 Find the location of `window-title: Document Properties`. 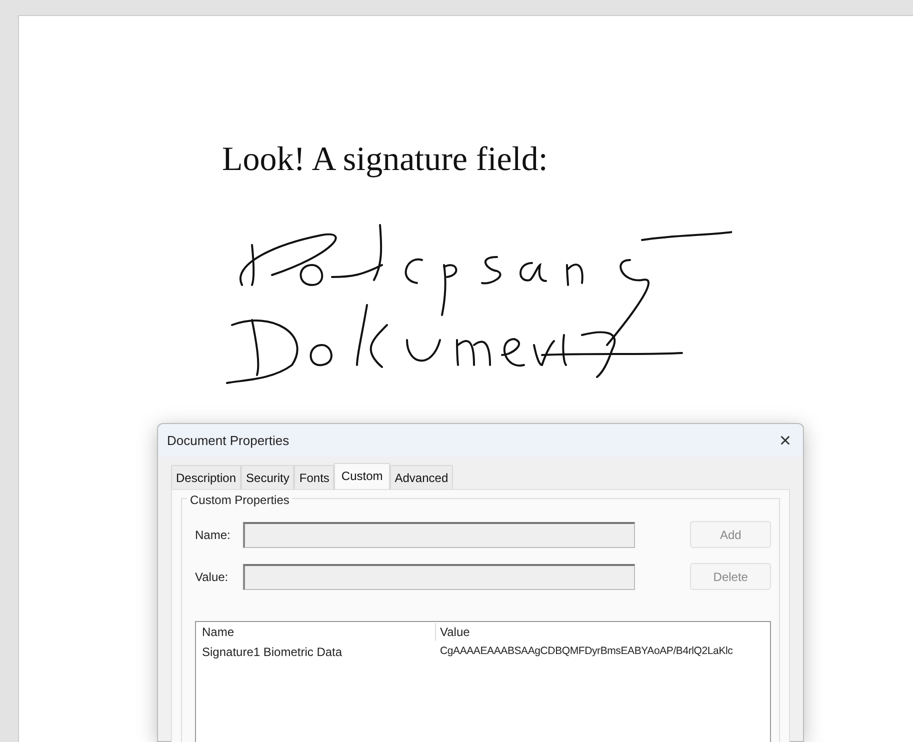

window-title: Document Properties is located at coordinates (228, 441).